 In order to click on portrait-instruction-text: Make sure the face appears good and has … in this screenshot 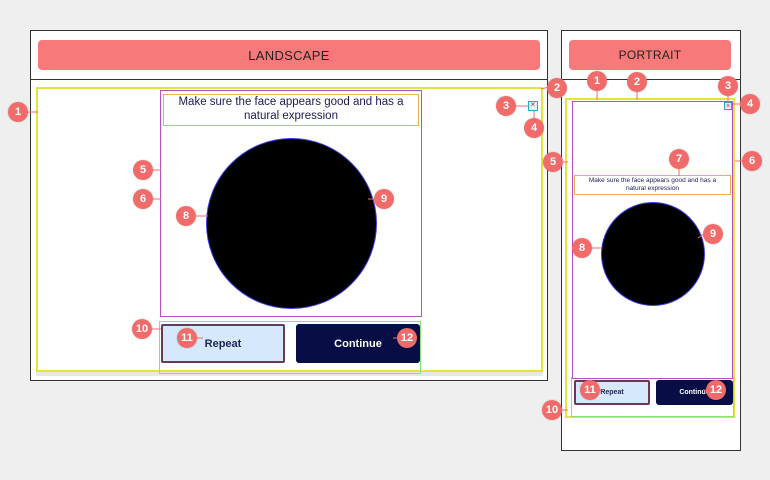, I will do `click(652, 185)`.